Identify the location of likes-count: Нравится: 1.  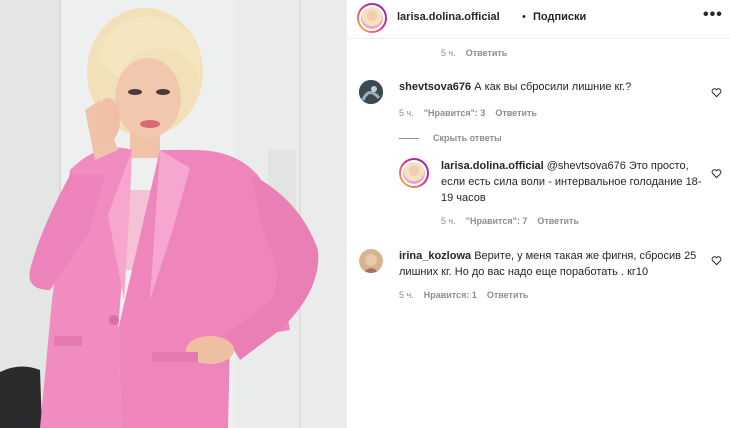
(450, 295).